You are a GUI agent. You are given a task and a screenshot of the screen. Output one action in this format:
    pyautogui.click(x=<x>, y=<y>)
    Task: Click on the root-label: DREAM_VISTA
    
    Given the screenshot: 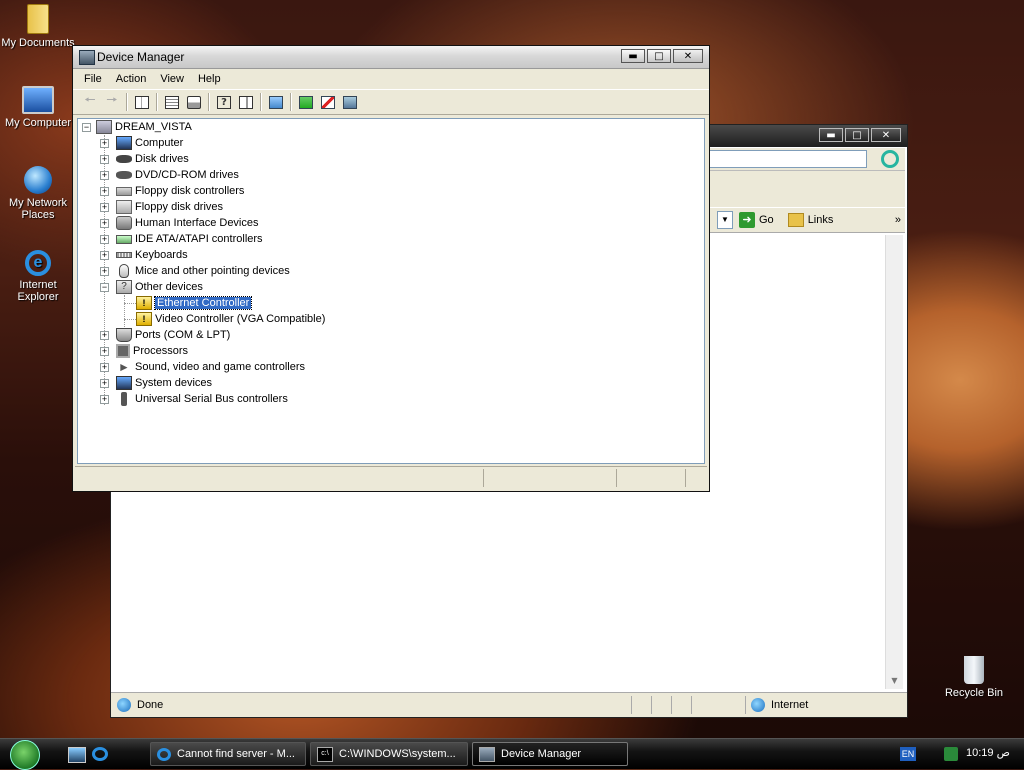 What is the action you would take?
    pyautogui.click(x=153, y=127)
    